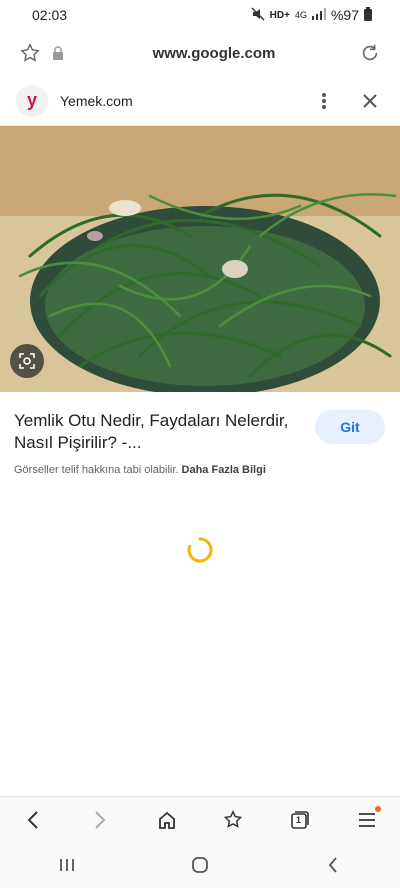 This screenshot has height=888, width=400. Describe the element at coordinates (50, 15) in the screenshot. I see `status-time: 02:03` at that location.